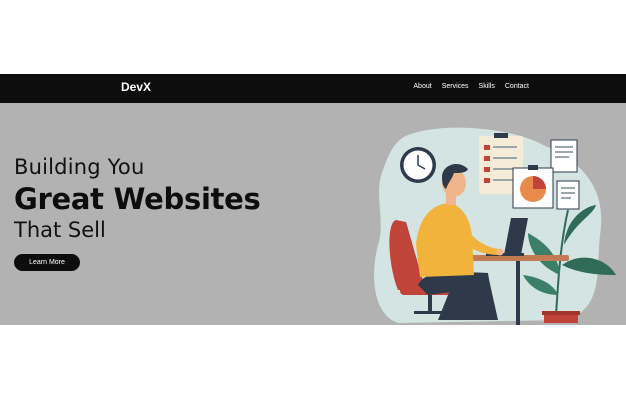 The image size is (626, 417). Describe the element at coordinates (79, 167) in the screenshot. I see `hero-title-line-1: Building You` at that location.